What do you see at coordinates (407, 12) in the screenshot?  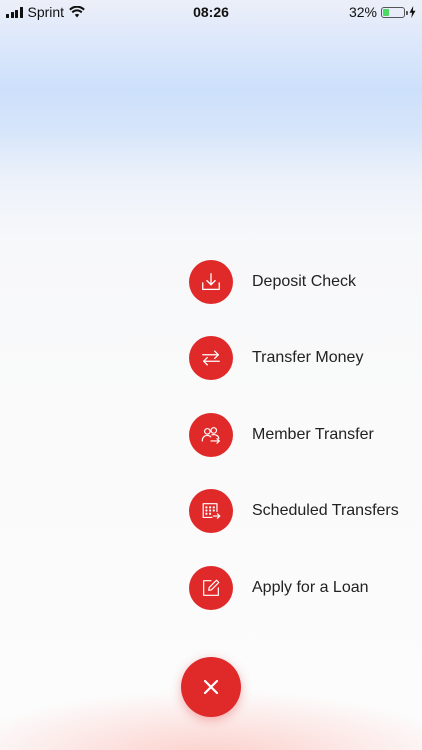 I see `battery-cap` at bounding box center [407, 12].